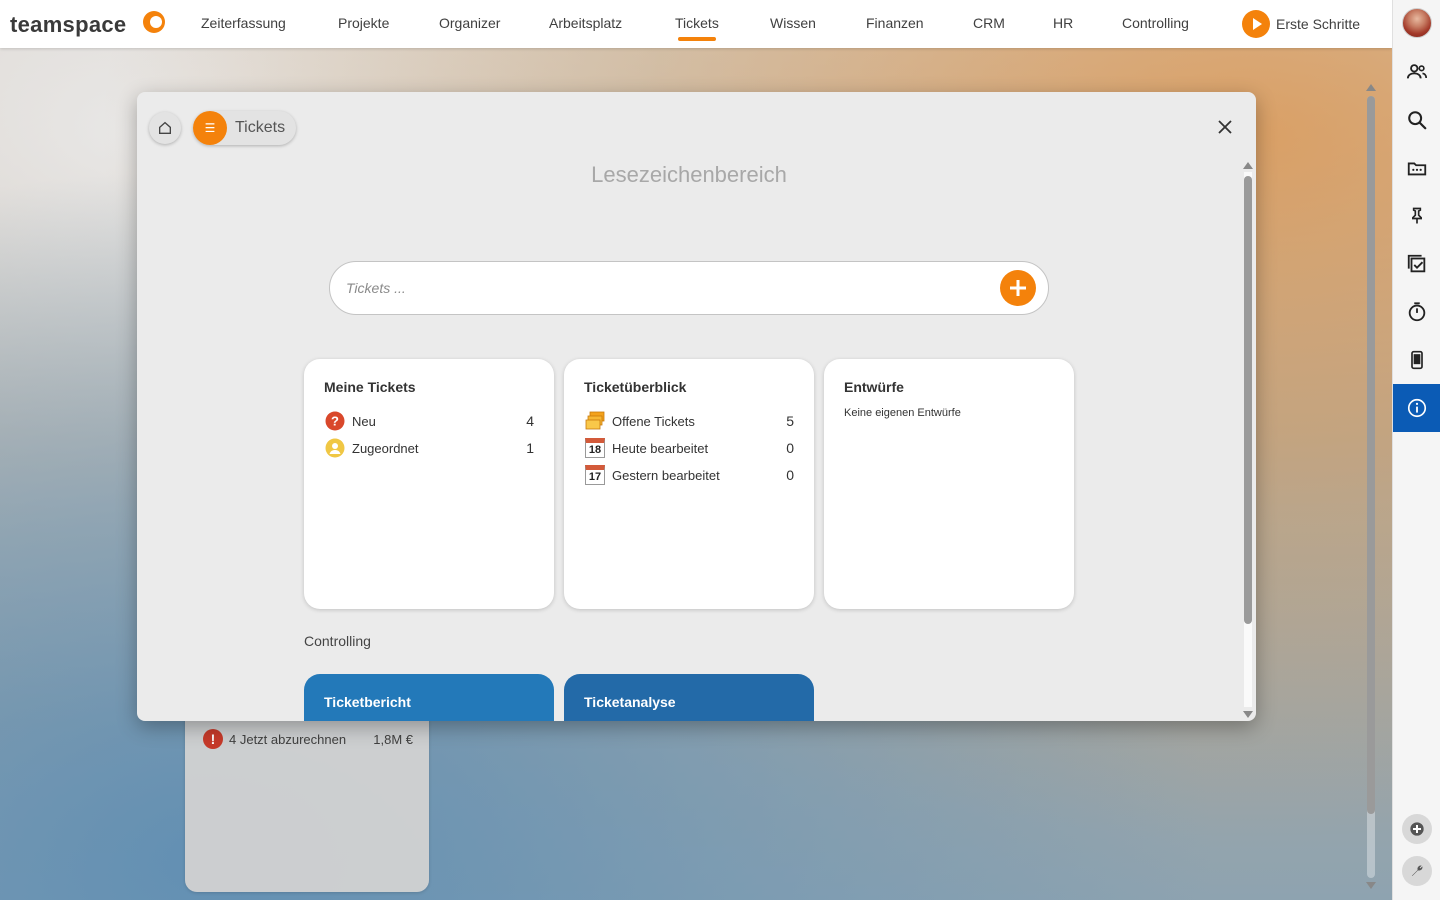 The width and height of the screenshot is (1440, 900). I want to click on card-ticketbericht: Ticketbericht, so click(429, 697).